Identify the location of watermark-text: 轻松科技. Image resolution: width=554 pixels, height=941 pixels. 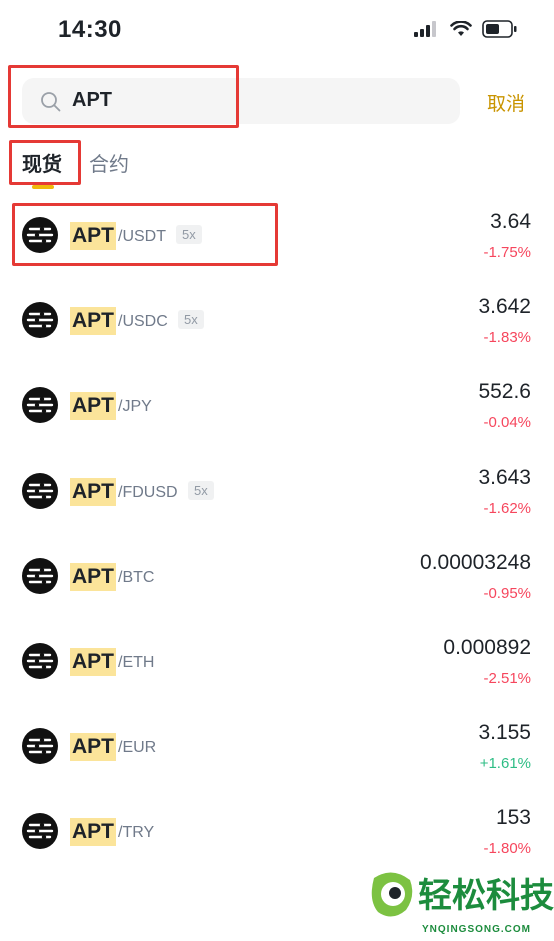
(486, 896).